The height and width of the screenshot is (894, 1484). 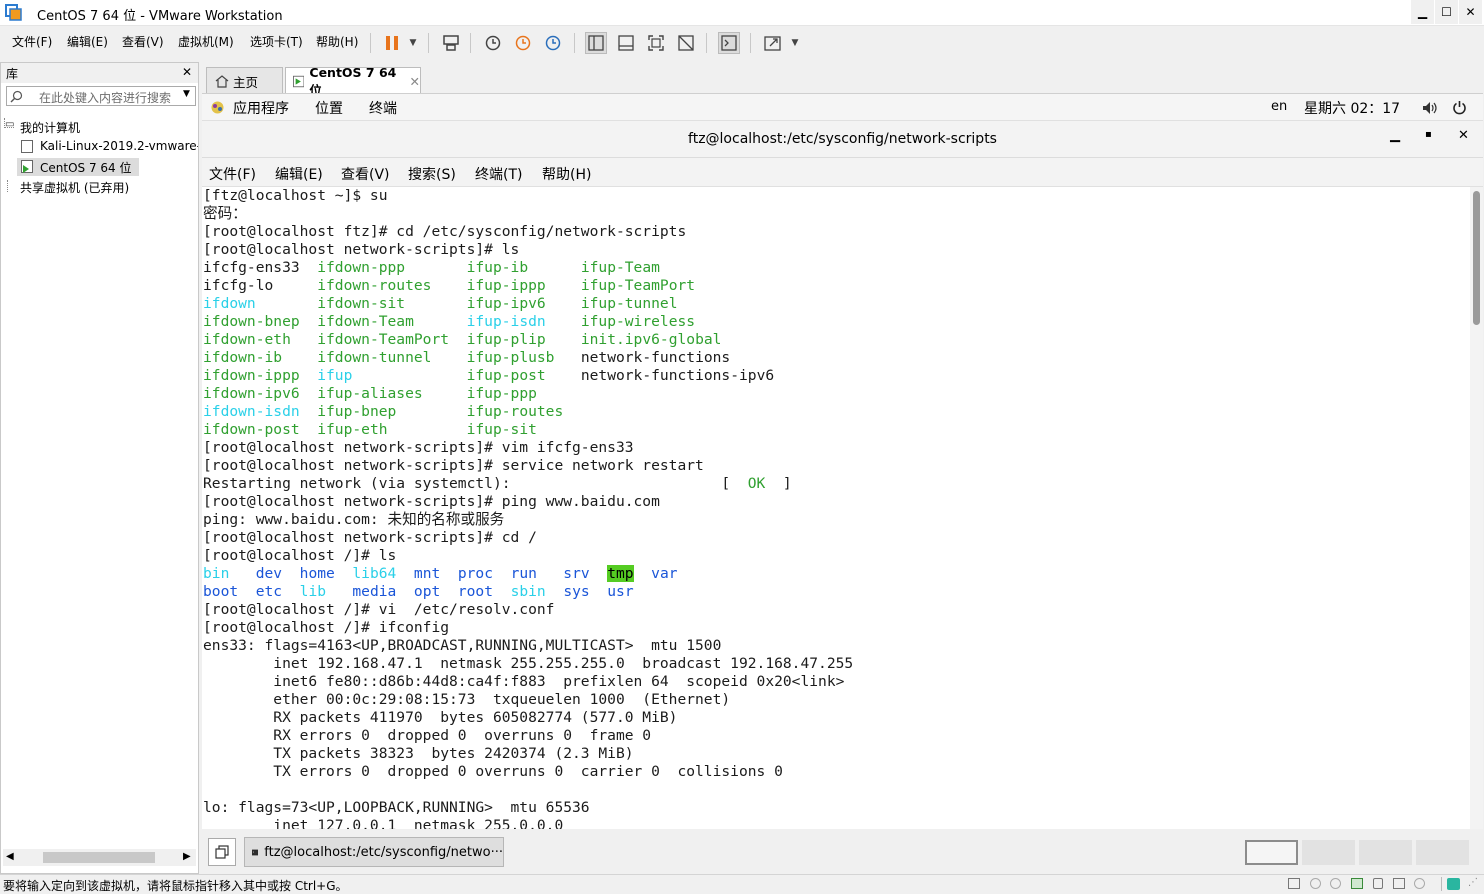 What do you see at coordinates (392, 429) in the screenshot?
I see `terminal-text: ifup-eth` at bounding box center [392, 429].